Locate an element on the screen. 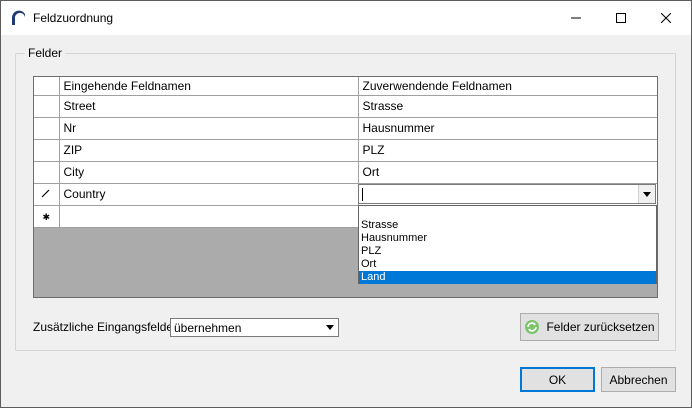 This screenshot has height=408, width=692. maximize-button is located at coordinates (621, 18).